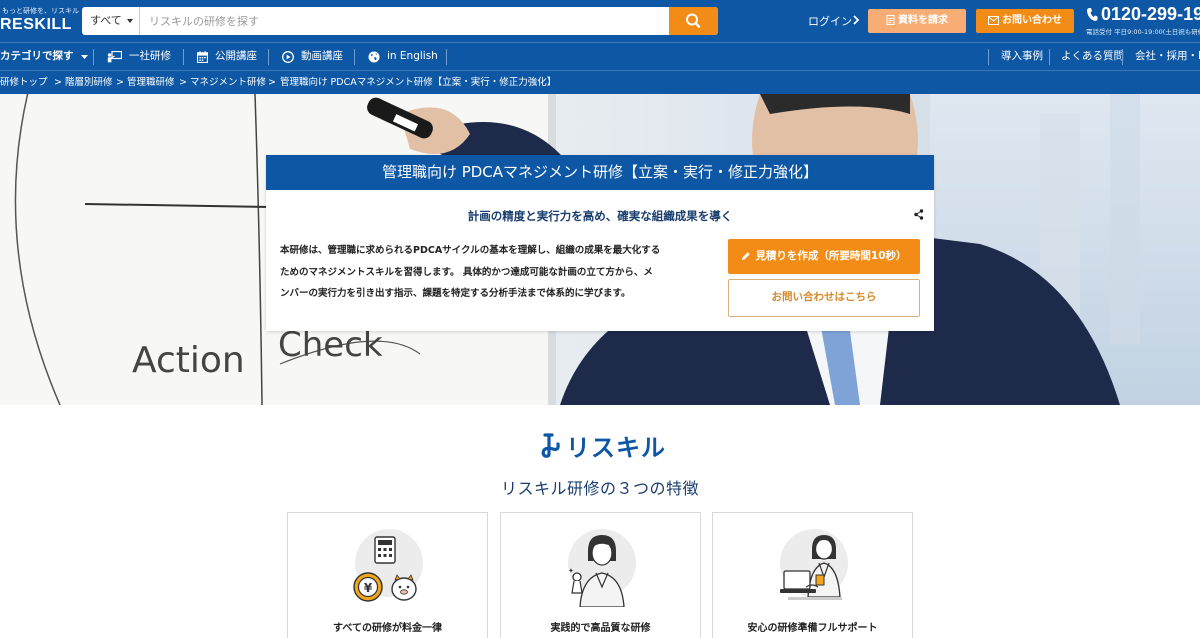 The image size is (1200, 638). Describe the element at coordinates (228, 82) in the screenshot. I see `breadcrumb-item: マネジメント研修` at that location.